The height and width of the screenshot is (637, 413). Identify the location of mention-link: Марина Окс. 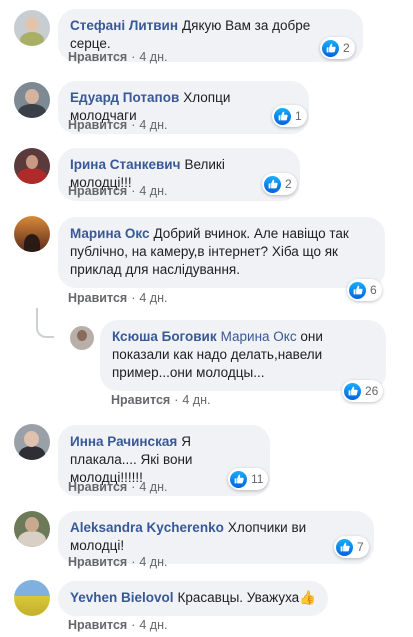
(259, 336).